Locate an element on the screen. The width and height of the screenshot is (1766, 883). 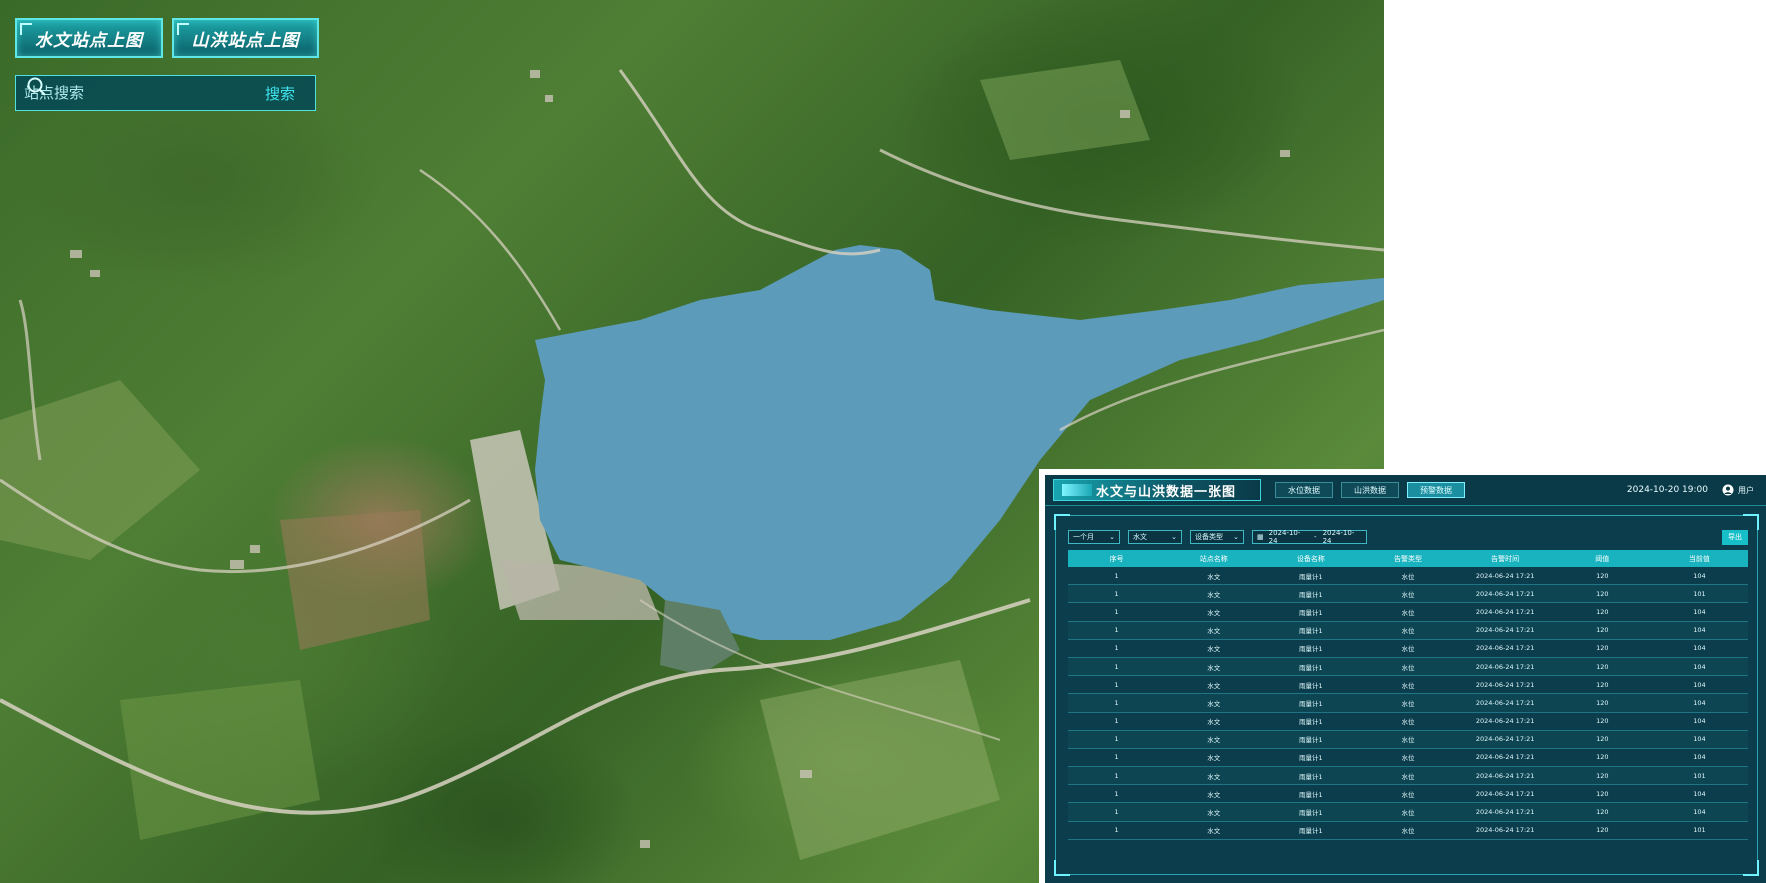
column-header: 序号 is located at coordinates (1117, 558).